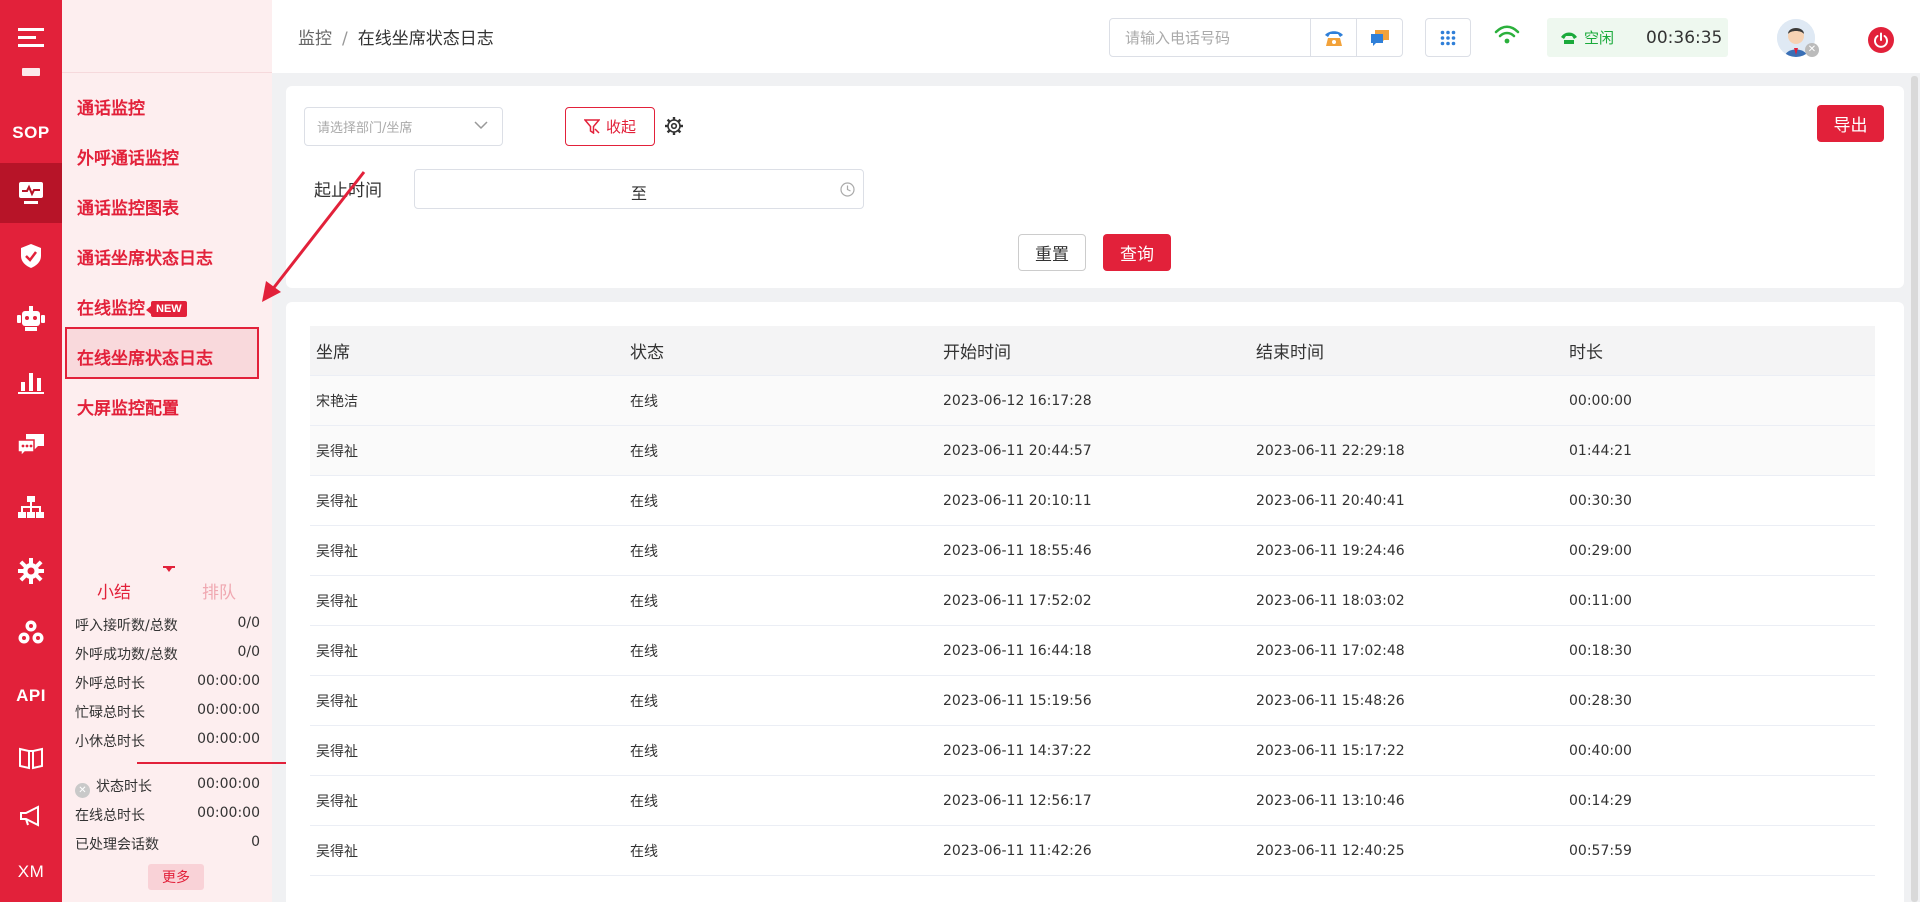 This screenshot has width=1920, height=902. Describe the element at coordinates (1914, 489) in the screenshot. I see `page-scrollbar` at that location.